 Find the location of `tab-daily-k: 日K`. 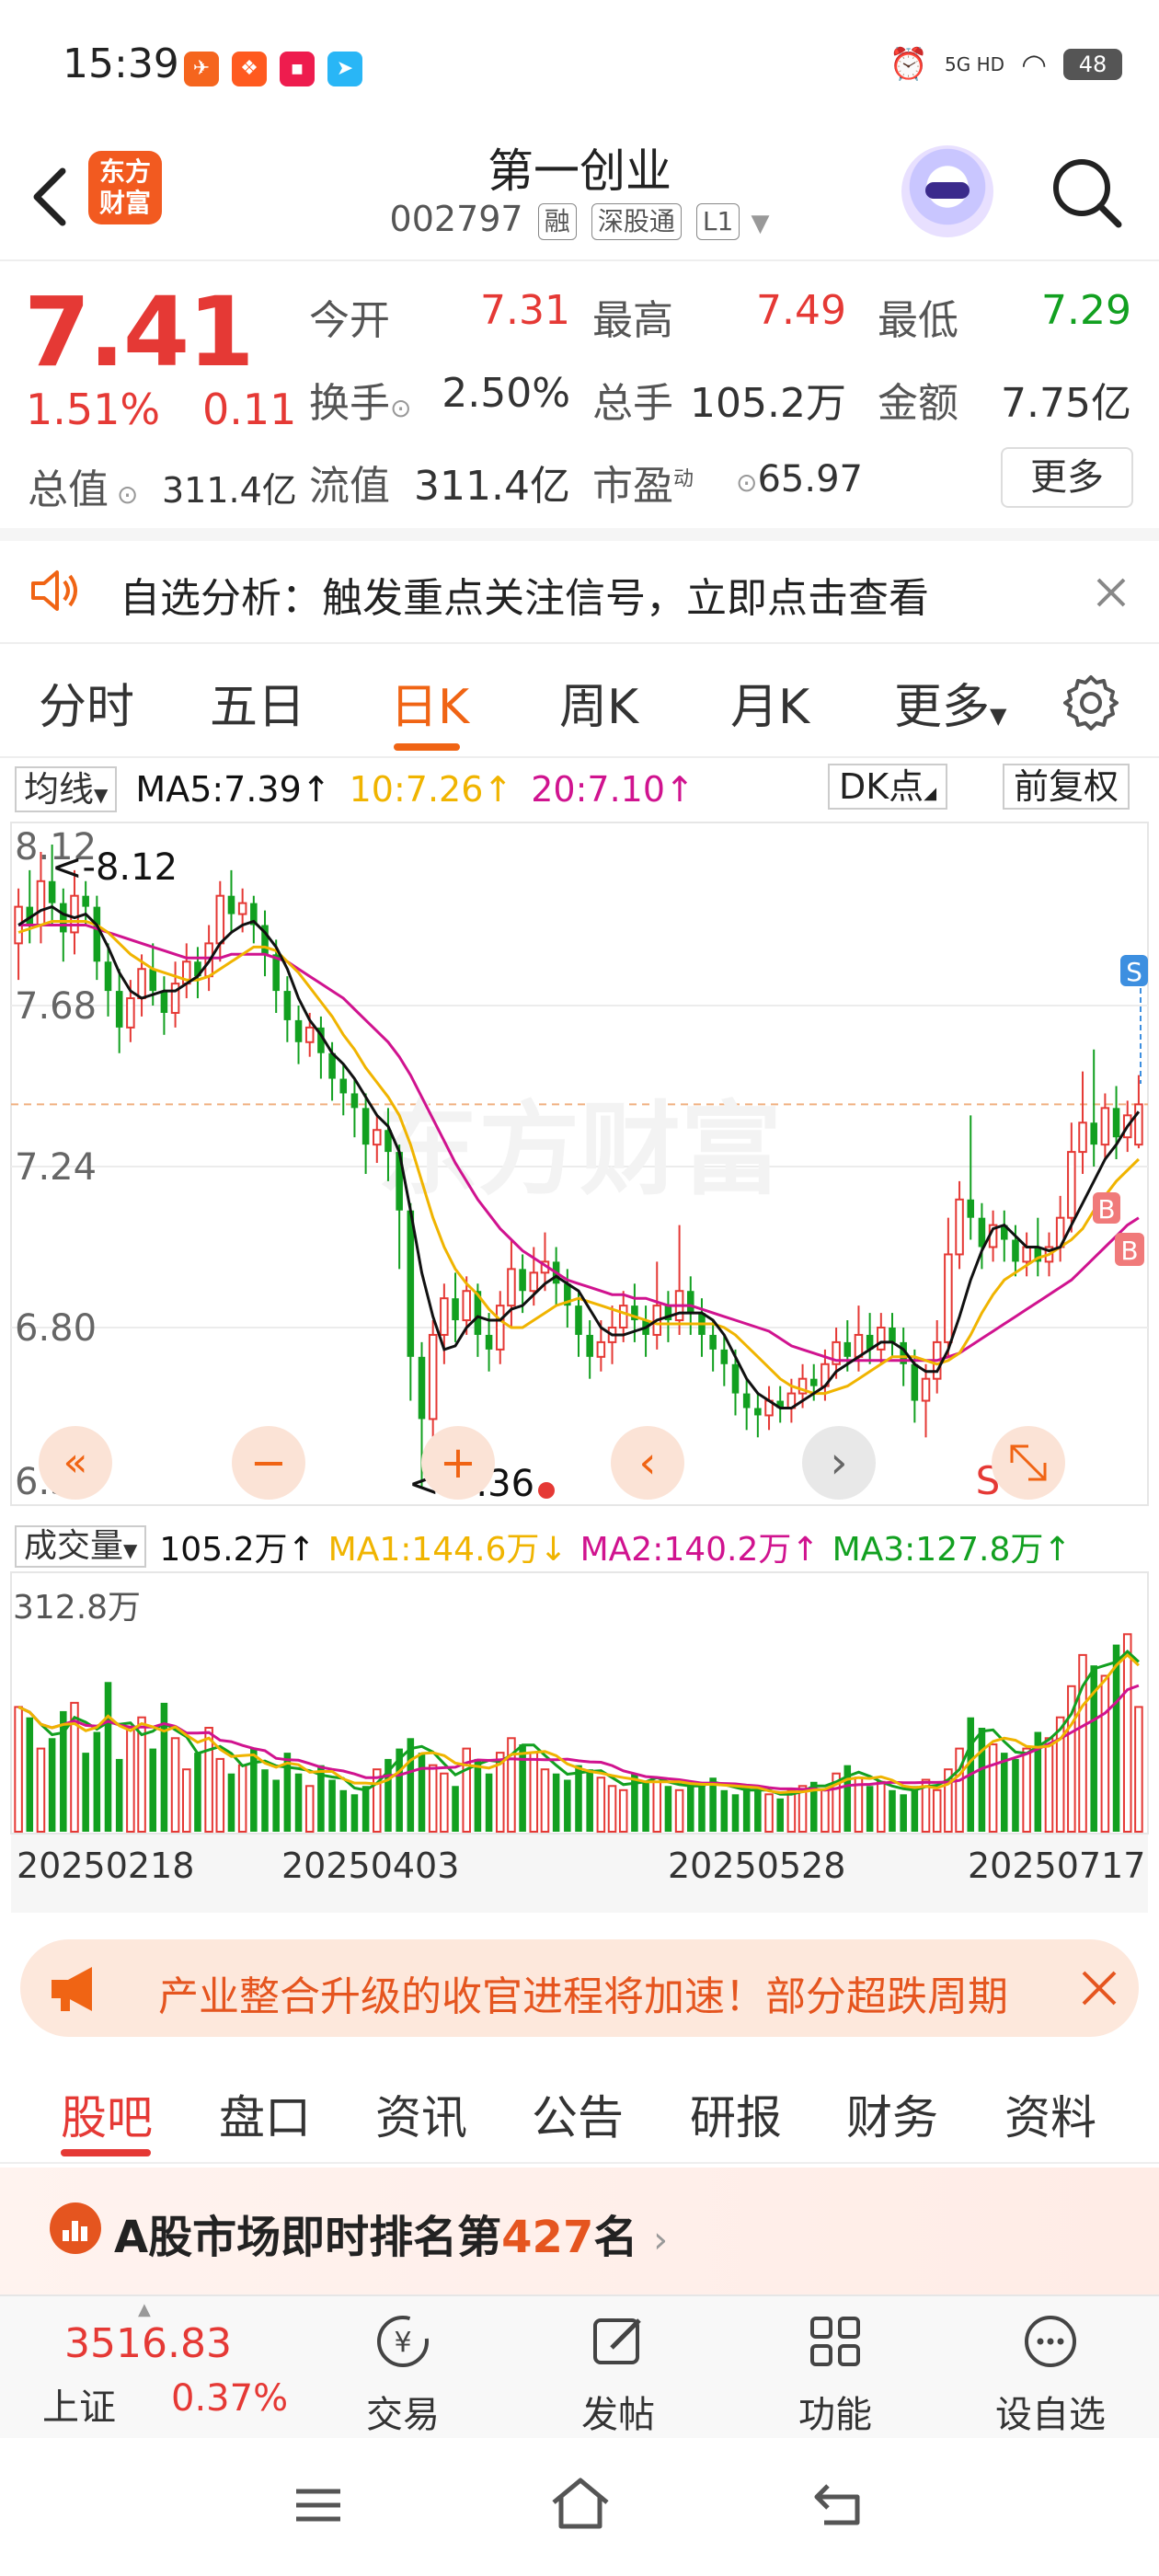

tab-daily-k: 日K is located at coordinates (429, 702).